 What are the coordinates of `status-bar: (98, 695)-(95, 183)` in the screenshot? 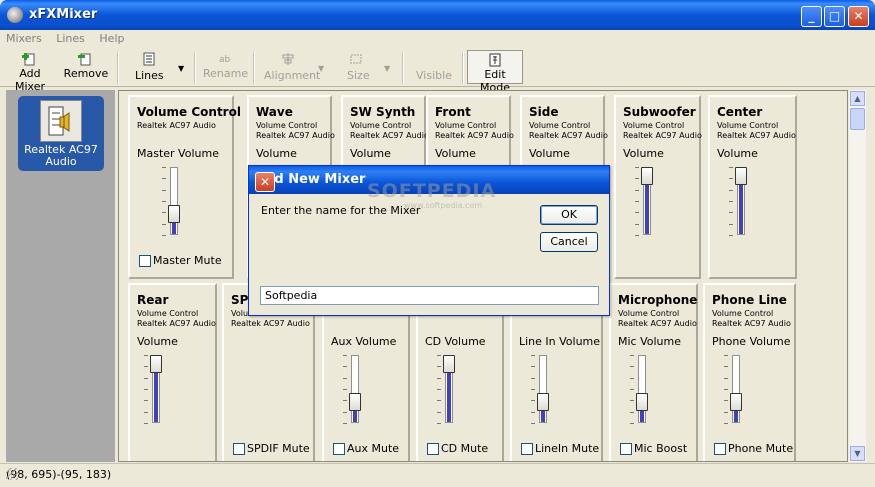 It's located at (437, 475).